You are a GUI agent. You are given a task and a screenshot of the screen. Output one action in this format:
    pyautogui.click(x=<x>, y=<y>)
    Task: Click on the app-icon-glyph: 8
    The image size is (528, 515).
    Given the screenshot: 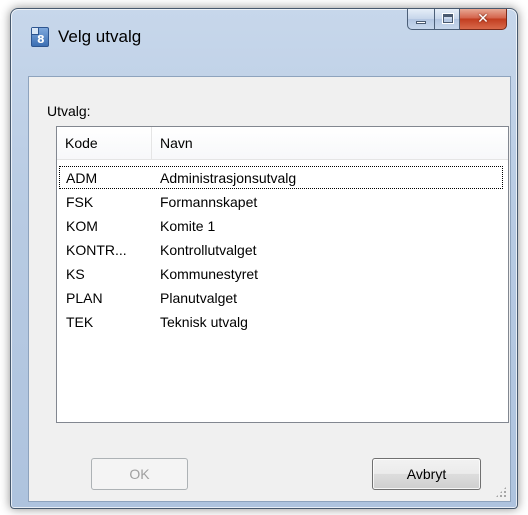 What is the action you would take?
    pyautogui.click(x=41, y=39)
    